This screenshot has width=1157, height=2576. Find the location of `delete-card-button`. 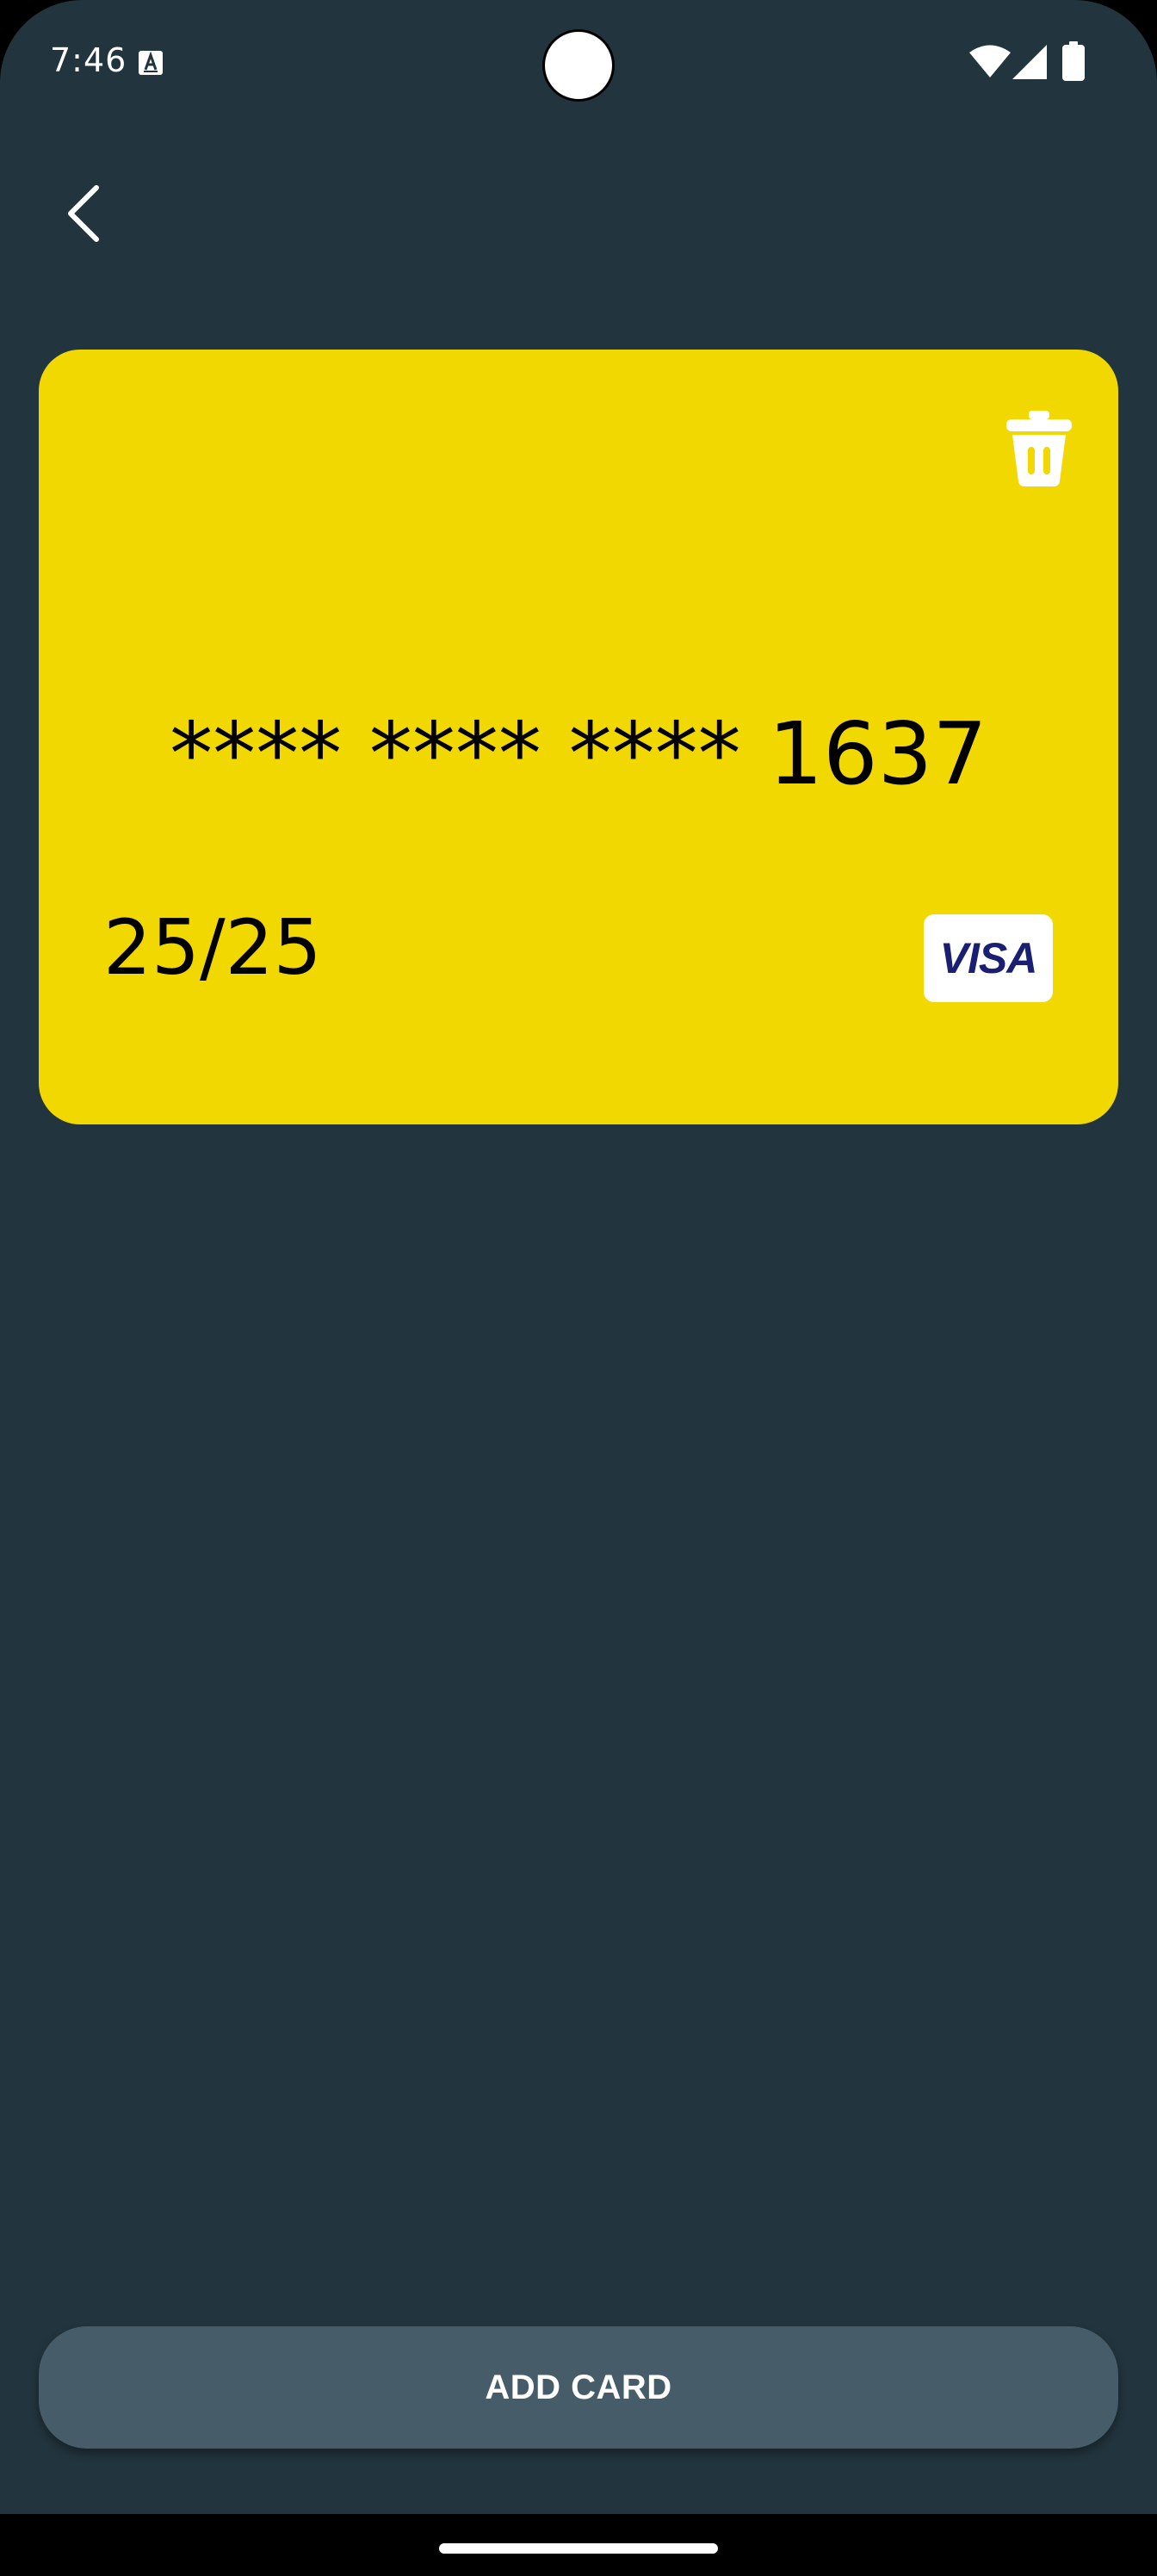

delete-card-button is located at coordinates (1039, 448).